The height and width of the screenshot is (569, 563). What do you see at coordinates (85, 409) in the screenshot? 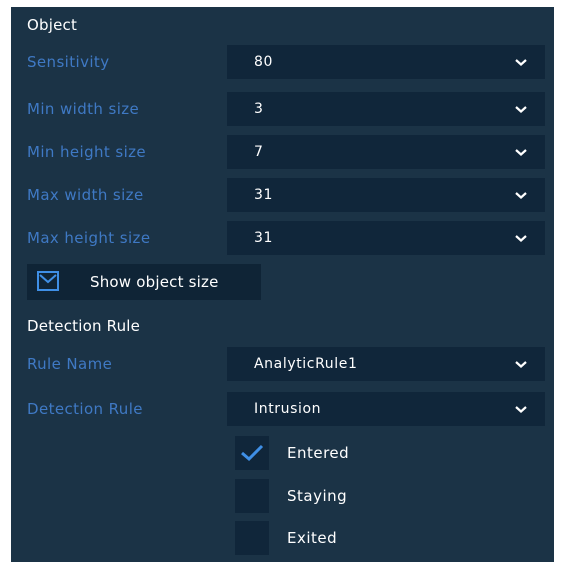
I see `detection-rule-label: Detection Rule` at bounding box center [85, 409].